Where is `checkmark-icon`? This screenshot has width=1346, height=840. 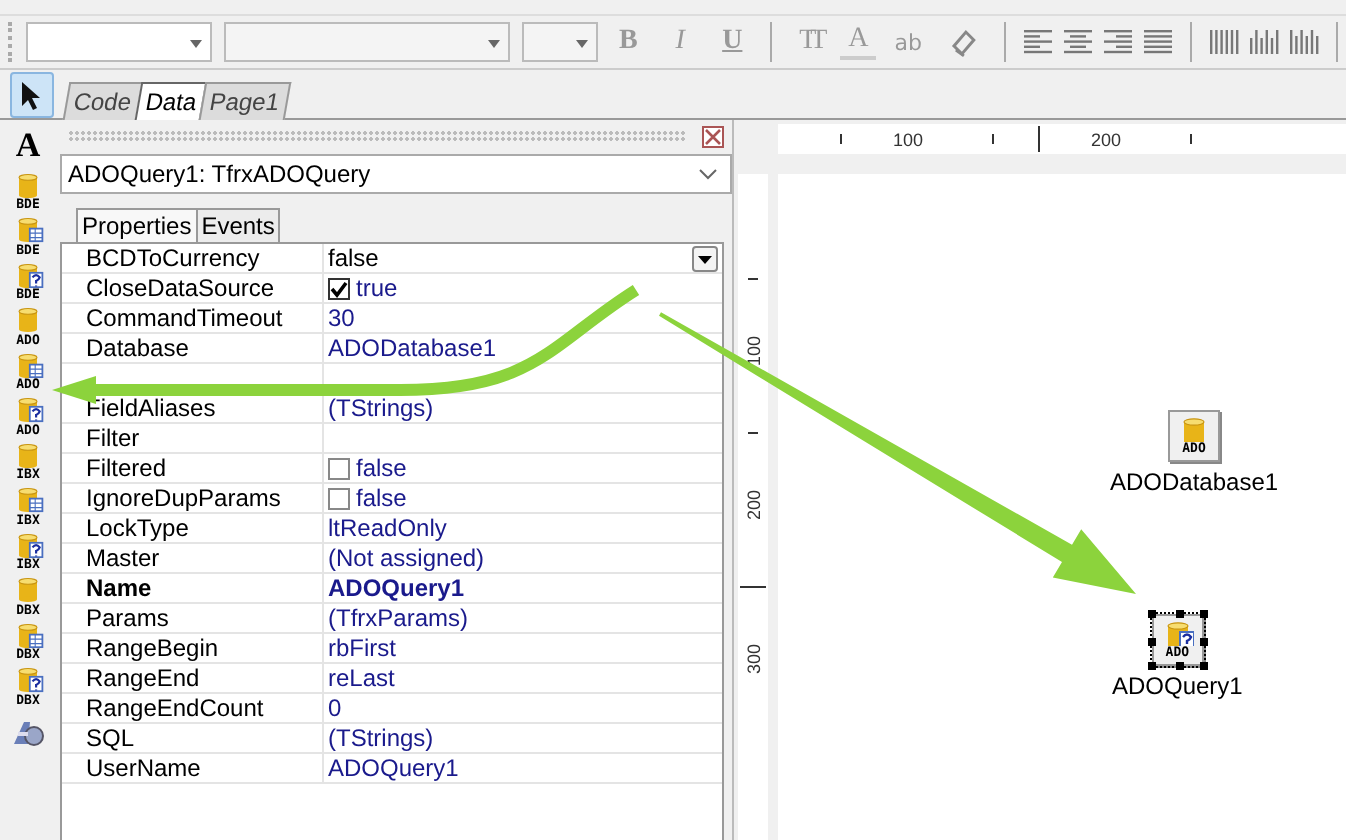
checkmark-icon is located at coordinates (339, 288).